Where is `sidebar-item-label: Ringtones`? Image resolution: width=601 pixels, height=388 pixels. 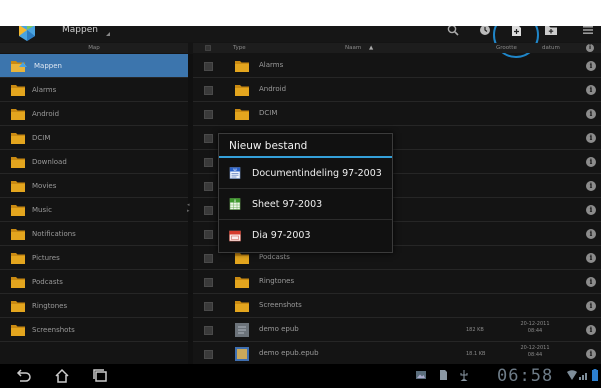
sidebar-item-label: Ringtones is located at coordinates (50, 305).